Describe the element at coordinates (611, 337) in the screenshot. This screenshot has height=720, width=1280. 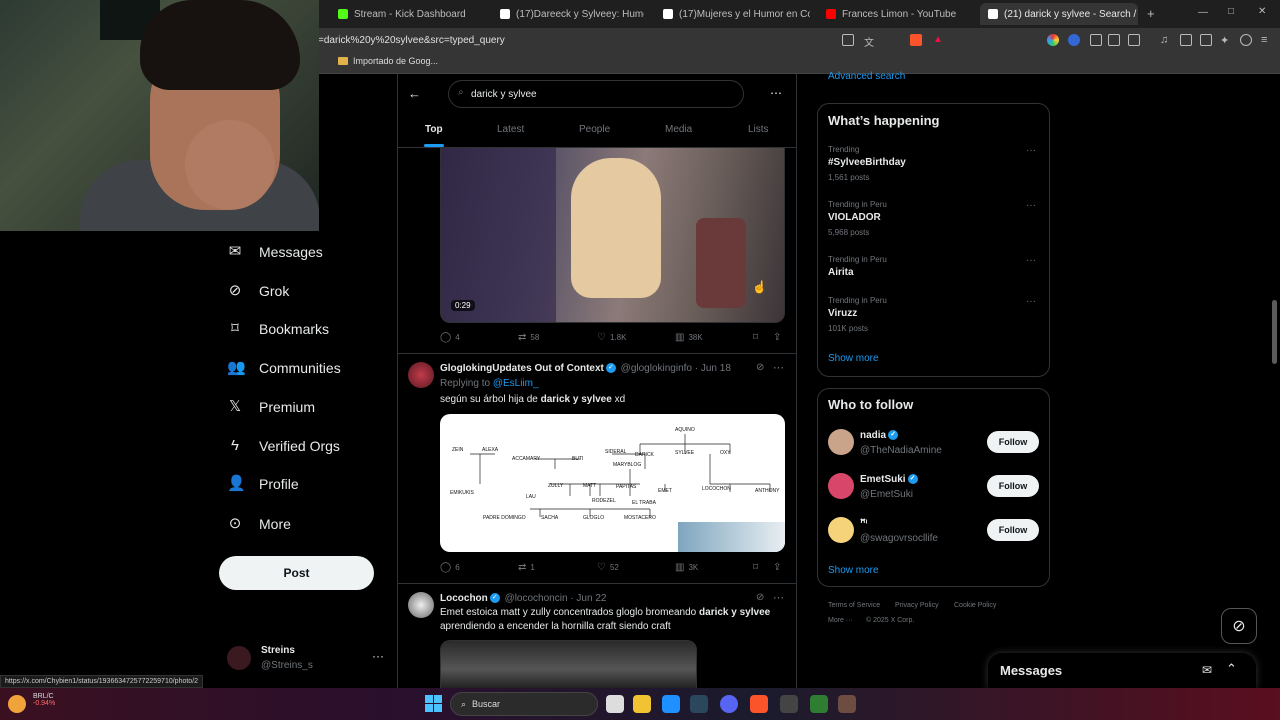
I see `like-button: ♡ 1.8K` at that location.